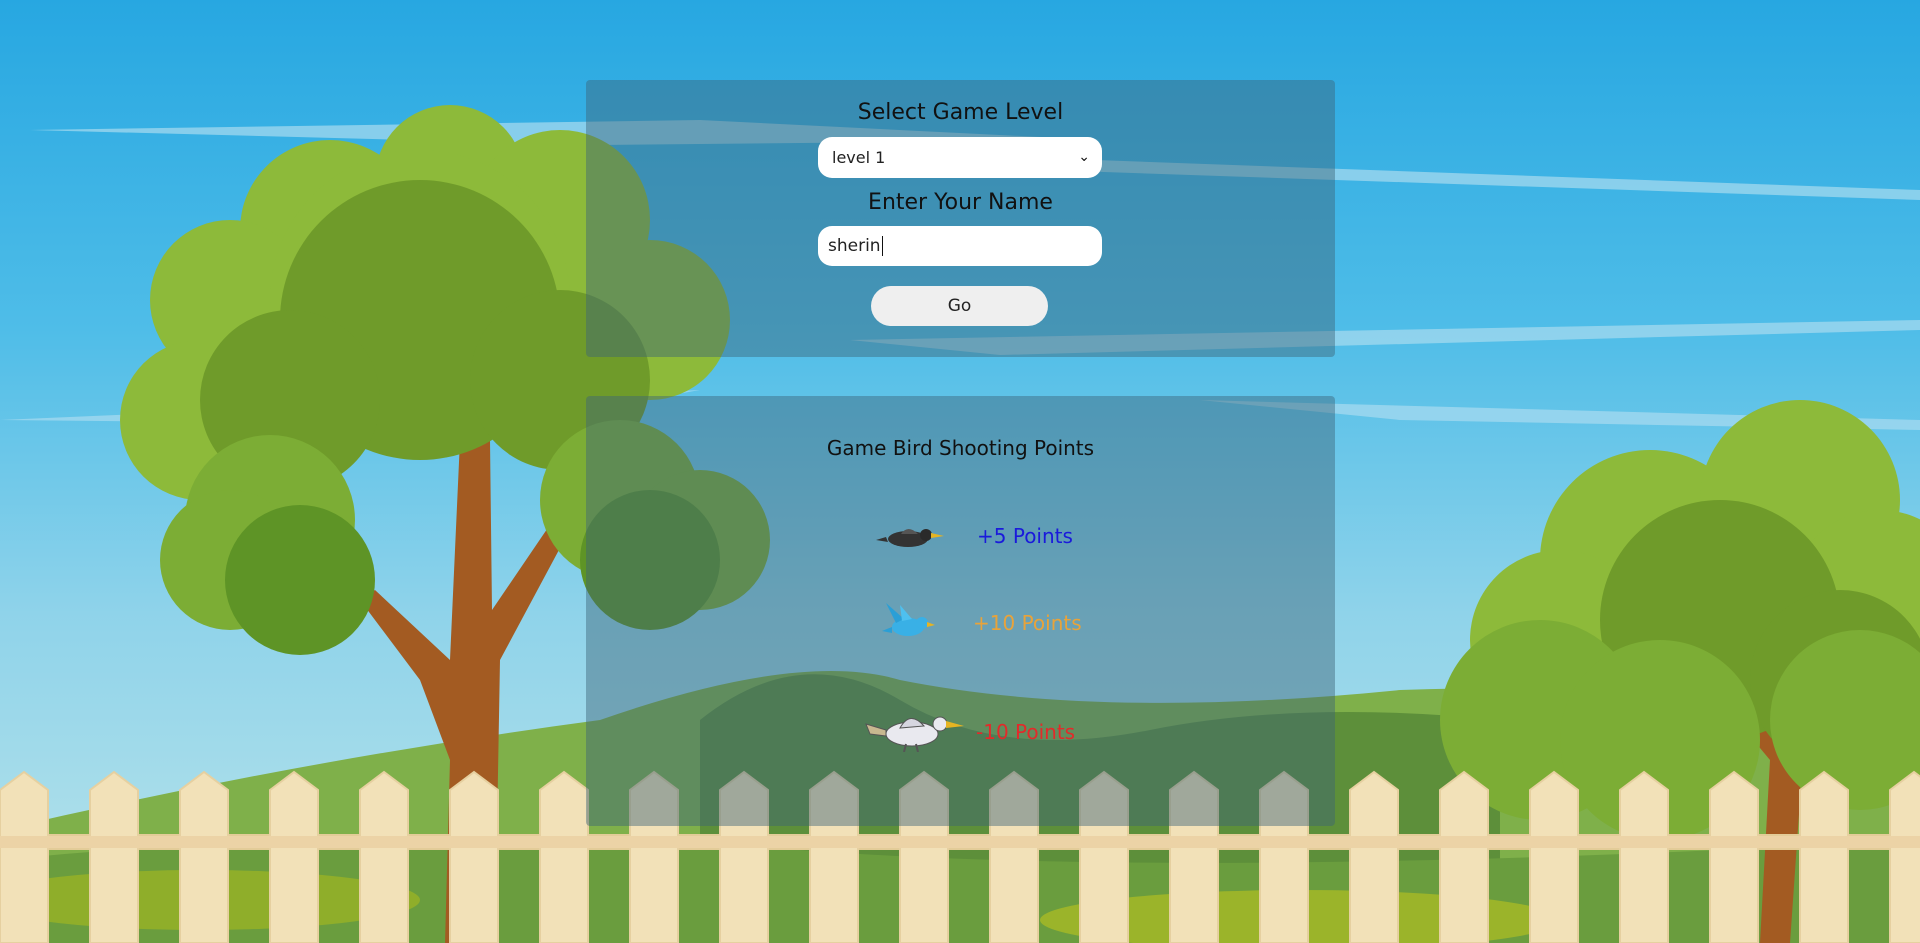 Image resolution: width=1920 pixels, height=943 pixels. I want to click on points-row-blue-bird: +10 Points, so click(960, 624).